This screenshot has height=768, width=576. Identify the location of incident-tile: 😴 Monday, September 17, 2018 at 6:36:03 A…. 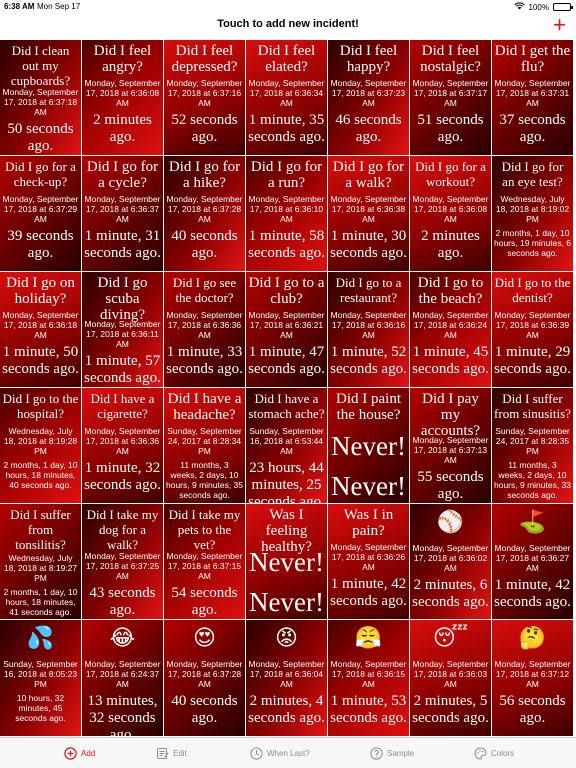
(451, 678).